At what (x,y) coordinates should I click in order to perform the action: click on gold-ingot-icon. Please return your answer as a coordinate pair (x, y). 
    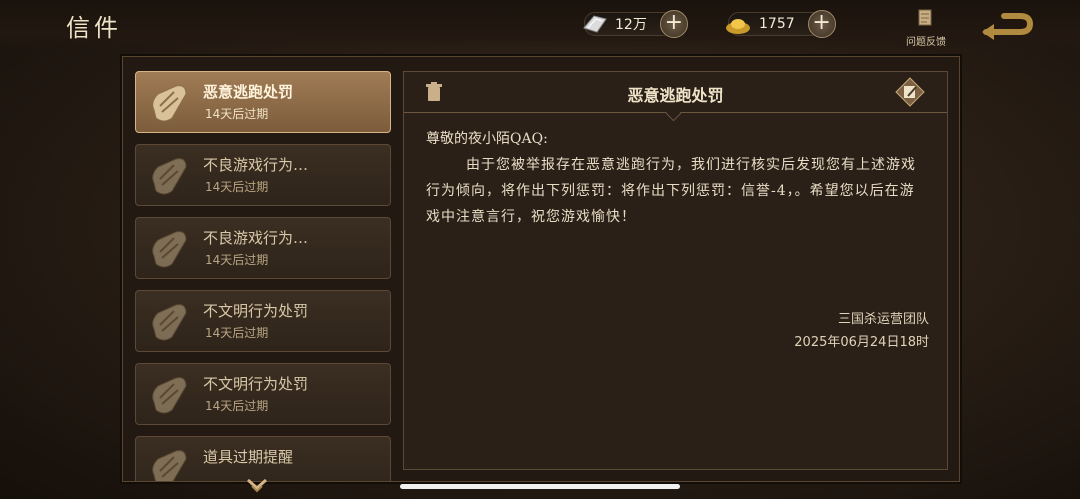
    Looking at the image, I should click on (738, 26).